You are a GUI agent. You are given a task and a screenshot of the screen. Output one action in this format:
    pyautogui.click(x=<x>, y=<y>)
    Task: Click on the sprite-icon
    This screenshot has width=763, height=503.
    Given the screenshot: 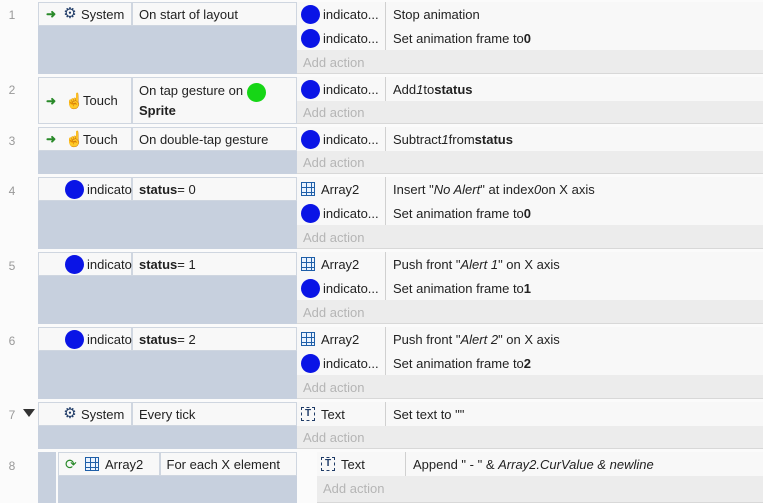 What is the action you would take?
    pyautogui.click(x=257, y=92)
    